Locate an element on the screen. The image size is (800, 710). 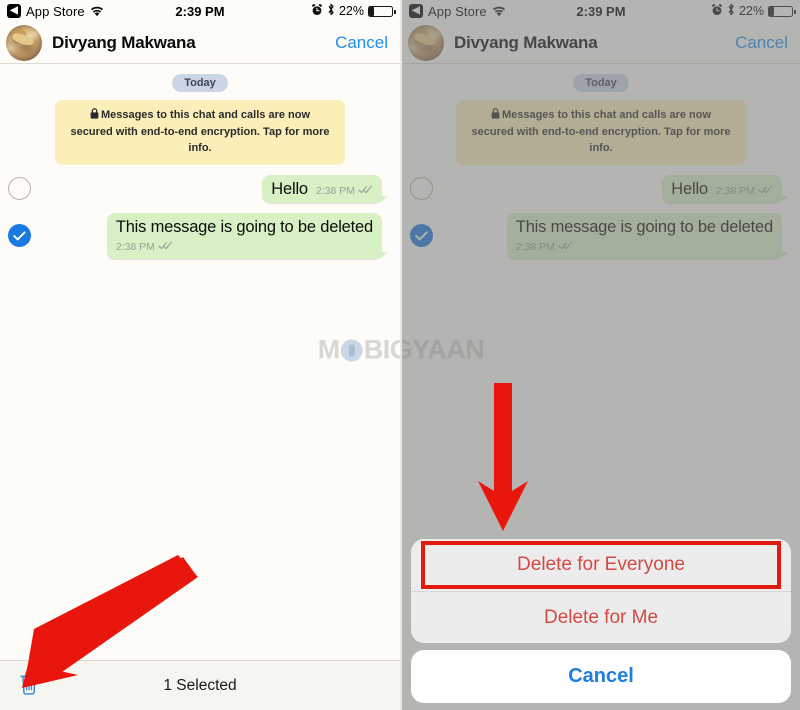
delete-for-me-button: Delete for Me is located at coordinates (601, 617).